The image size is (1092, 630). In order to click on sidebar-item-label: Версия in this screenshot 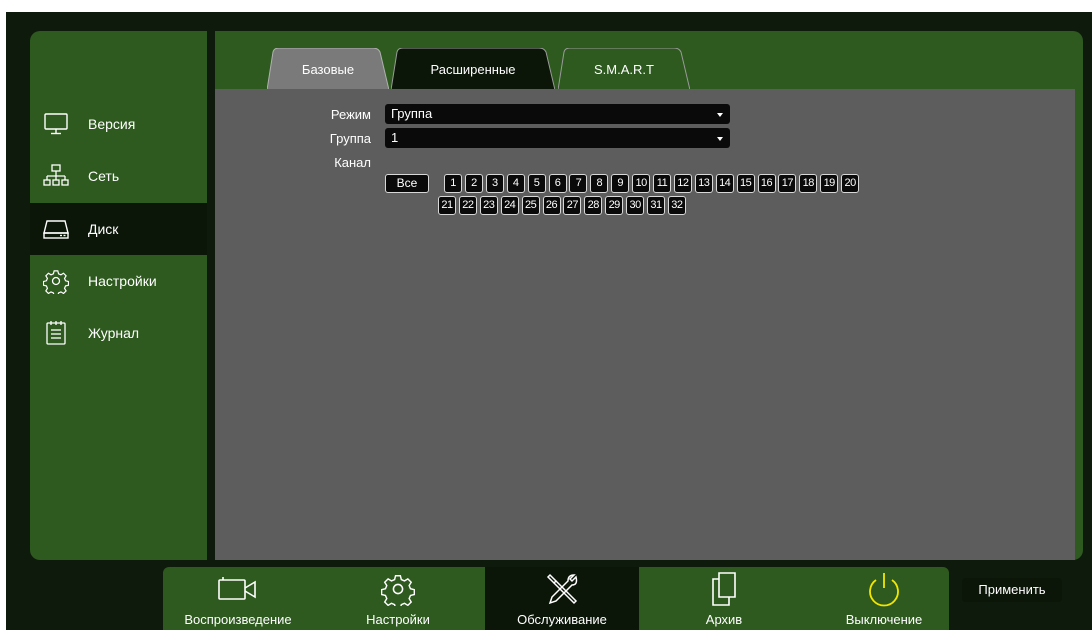, I will do `click(112, 124)`.